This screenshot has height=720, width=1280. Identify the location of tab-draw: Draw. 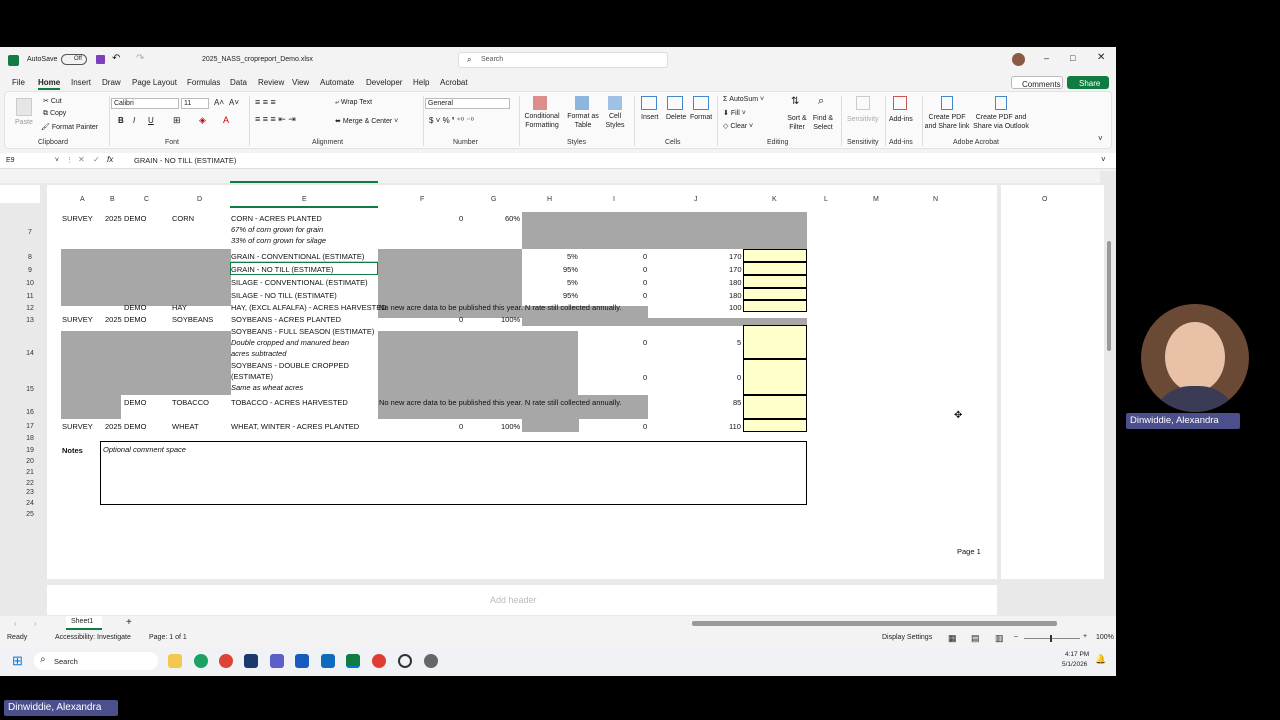
(111, 82).